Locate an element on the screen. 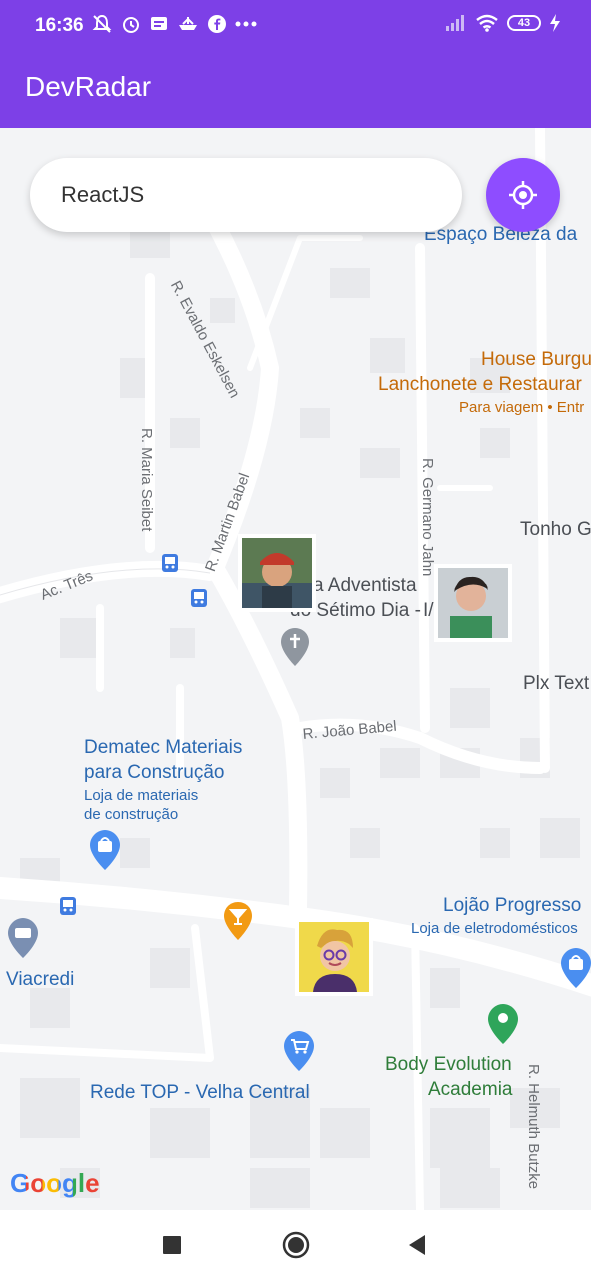 The height and width of the screenshot is (1280, 591). poi-label: Body Evolution is located at coordinates (448, 1064).